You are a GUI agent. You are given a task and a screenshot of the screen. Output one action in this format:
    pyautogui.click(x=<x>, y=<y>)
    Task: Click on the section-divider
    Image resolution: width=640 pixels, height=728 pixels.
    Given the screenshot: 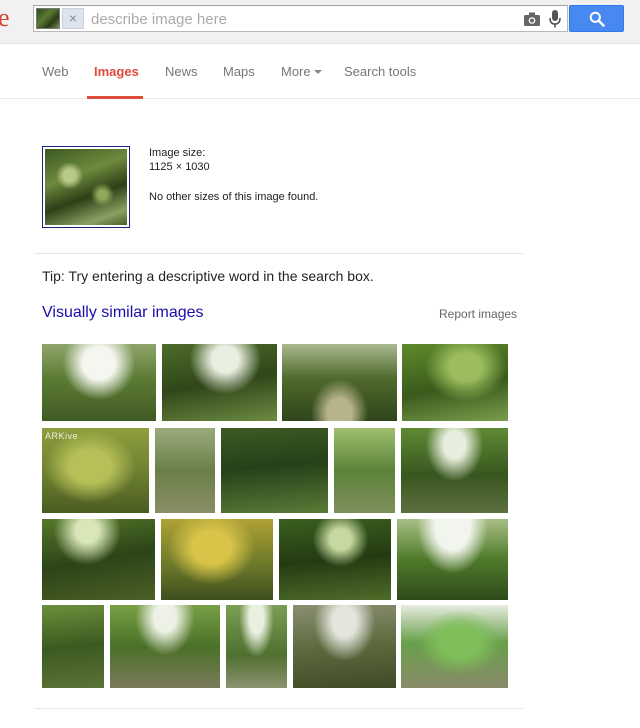 What is the action you would take?
    pyautogui.click(x=279, y=253)
    